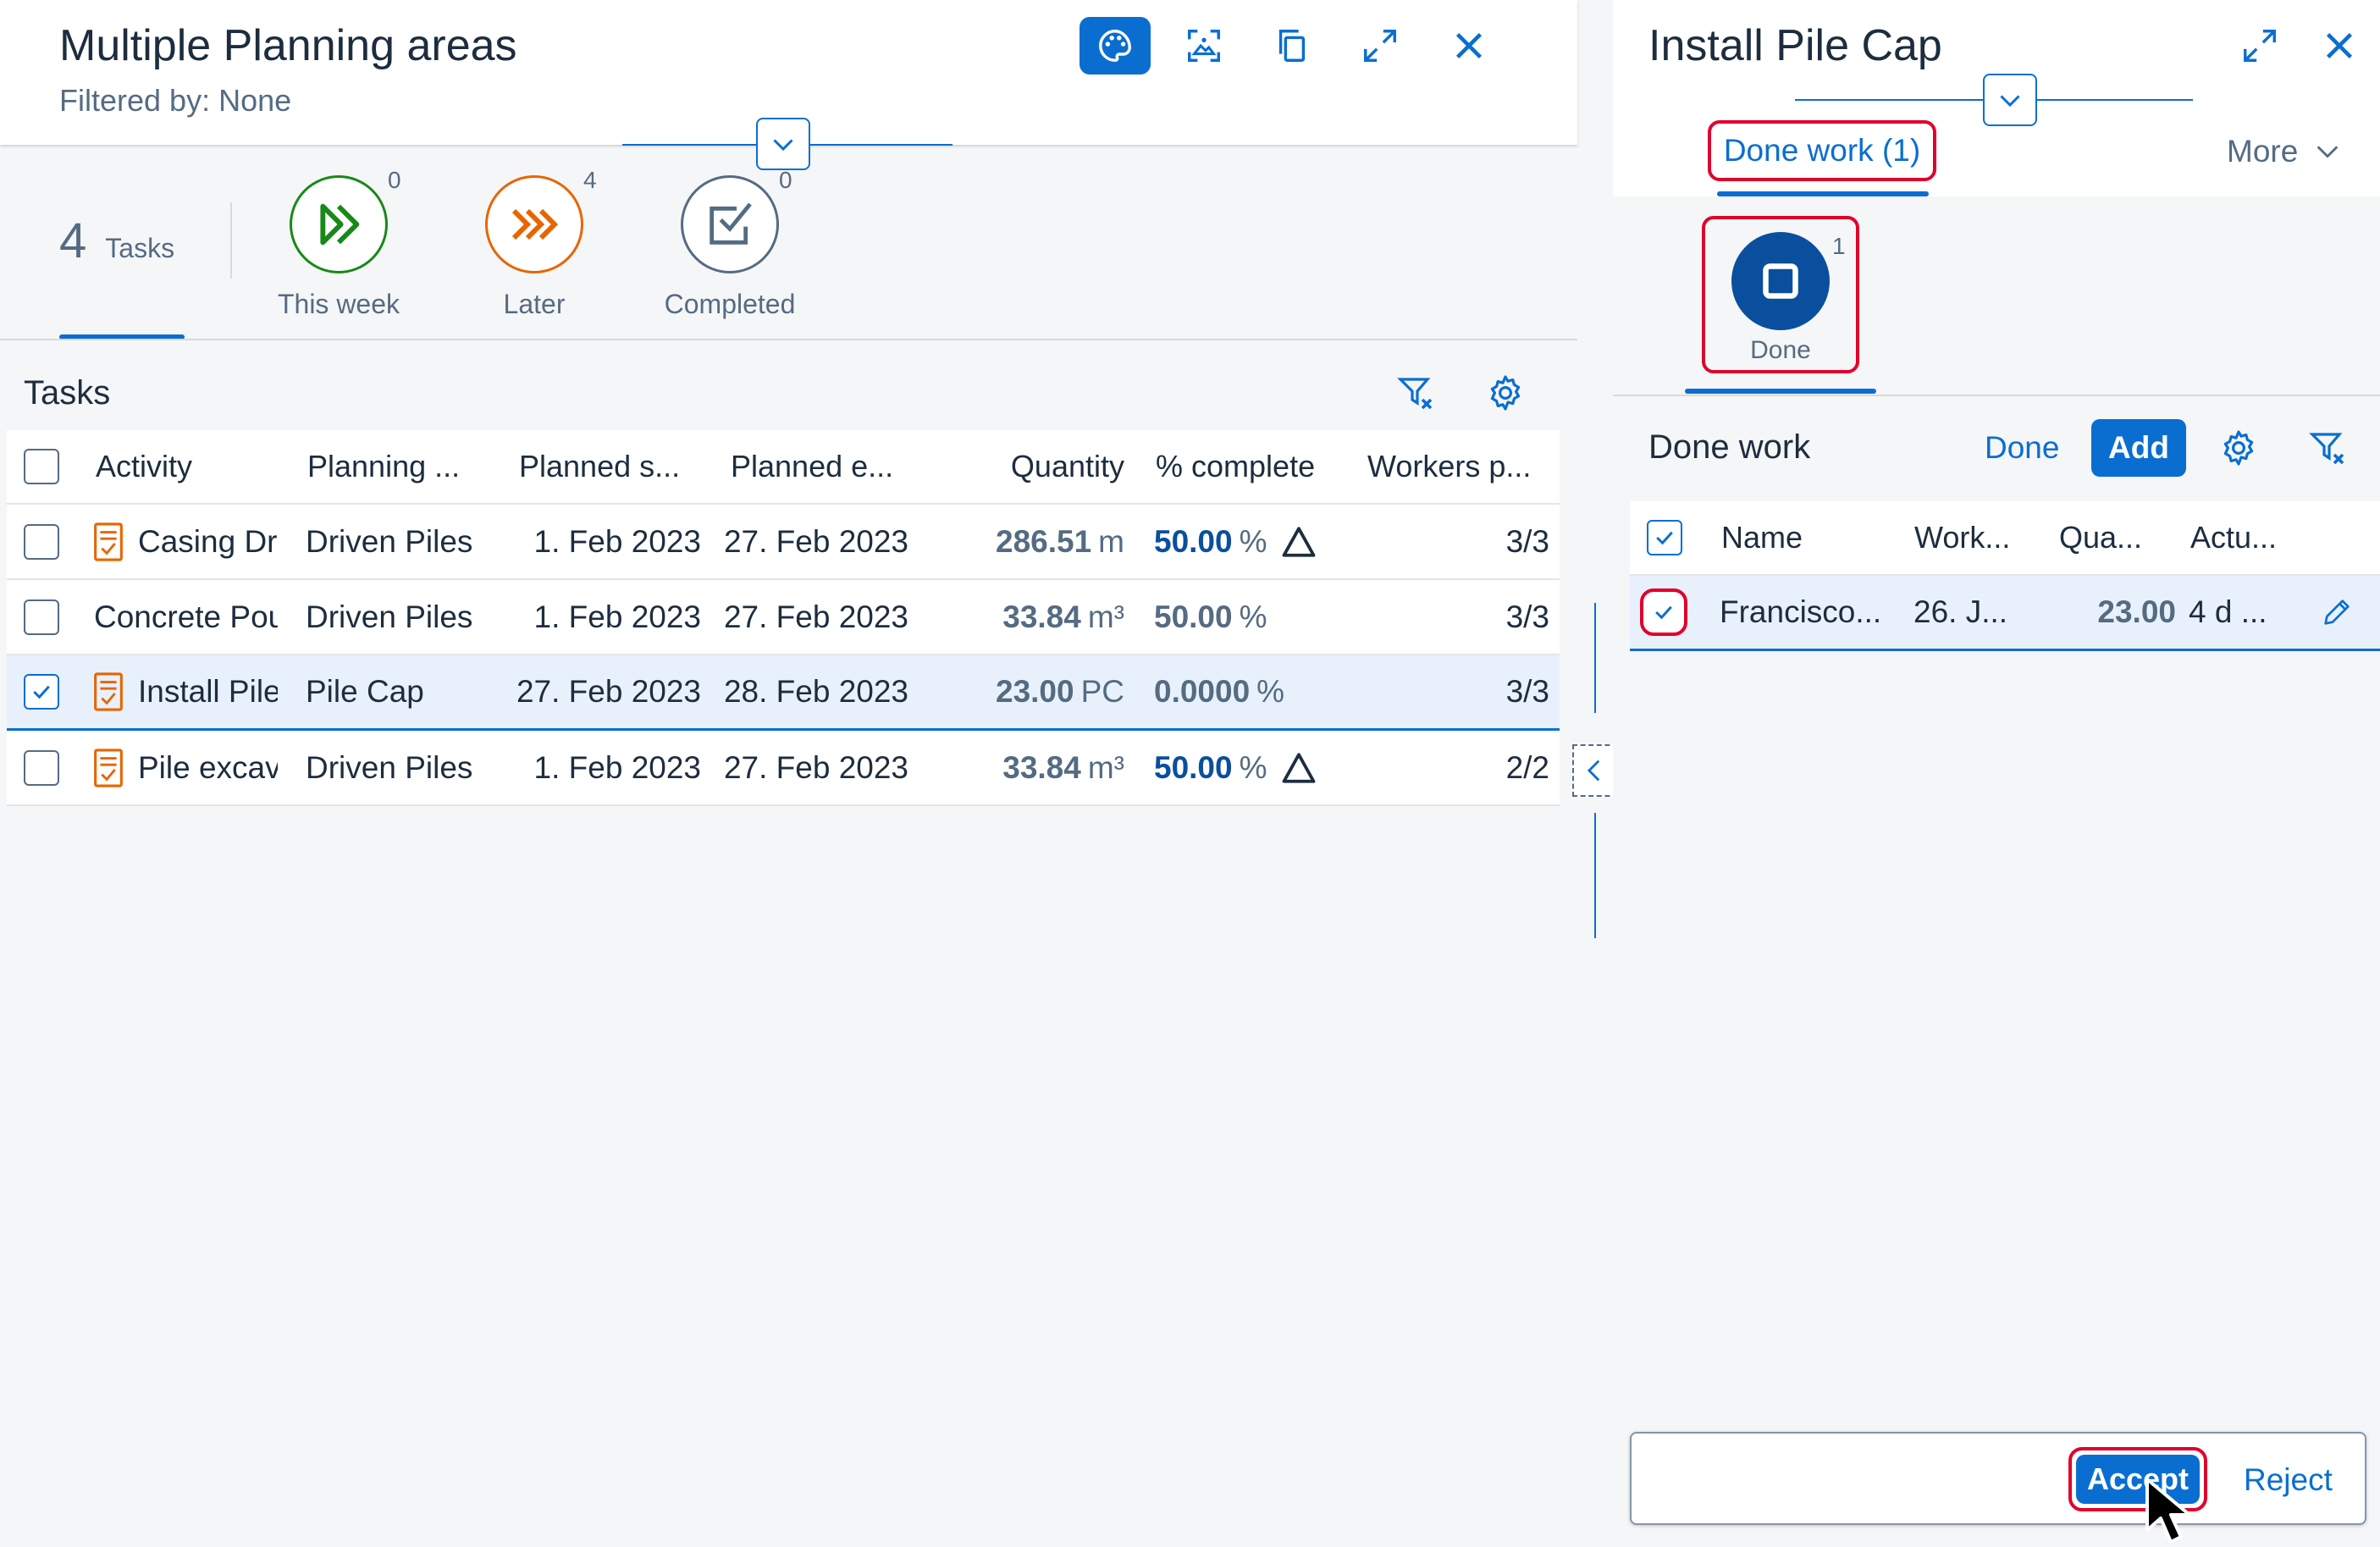 This screenshot has width=2380, height=1547. I want to click on highlighted-checkbox, so click(1663, 612).